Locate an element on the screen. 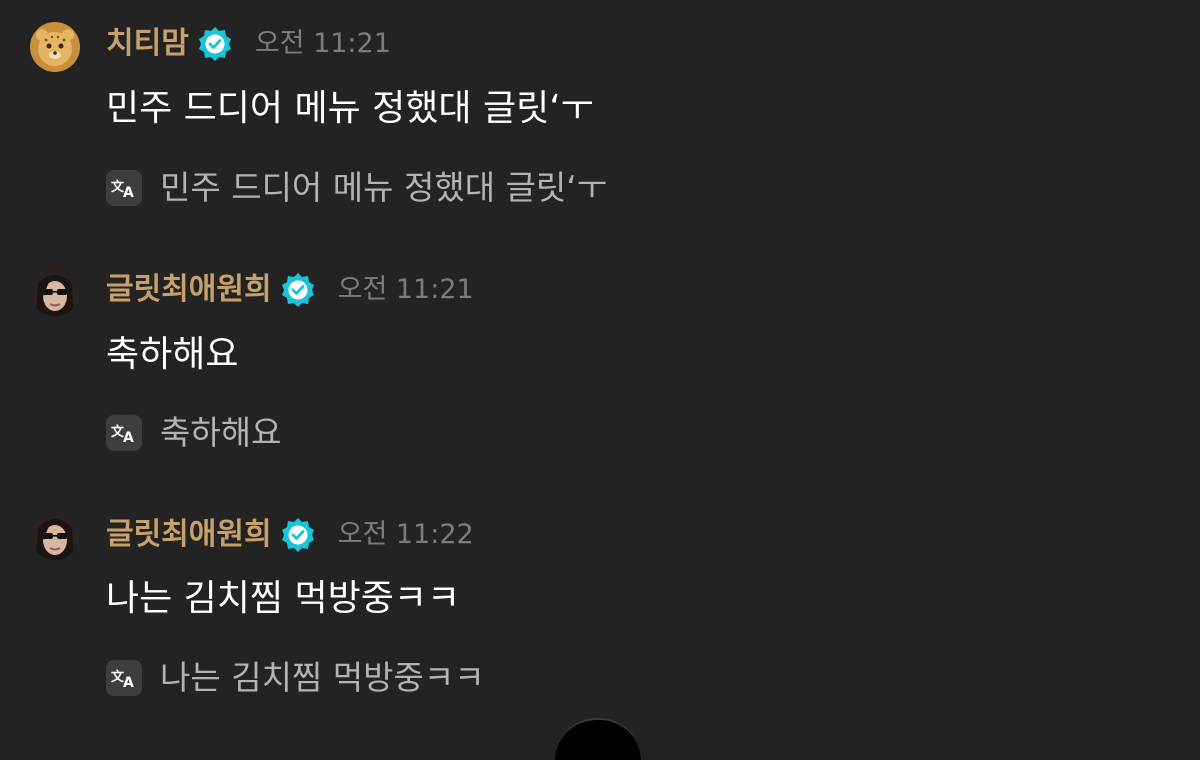  nickname: 치티맘 is located at coordinates (147, 44).